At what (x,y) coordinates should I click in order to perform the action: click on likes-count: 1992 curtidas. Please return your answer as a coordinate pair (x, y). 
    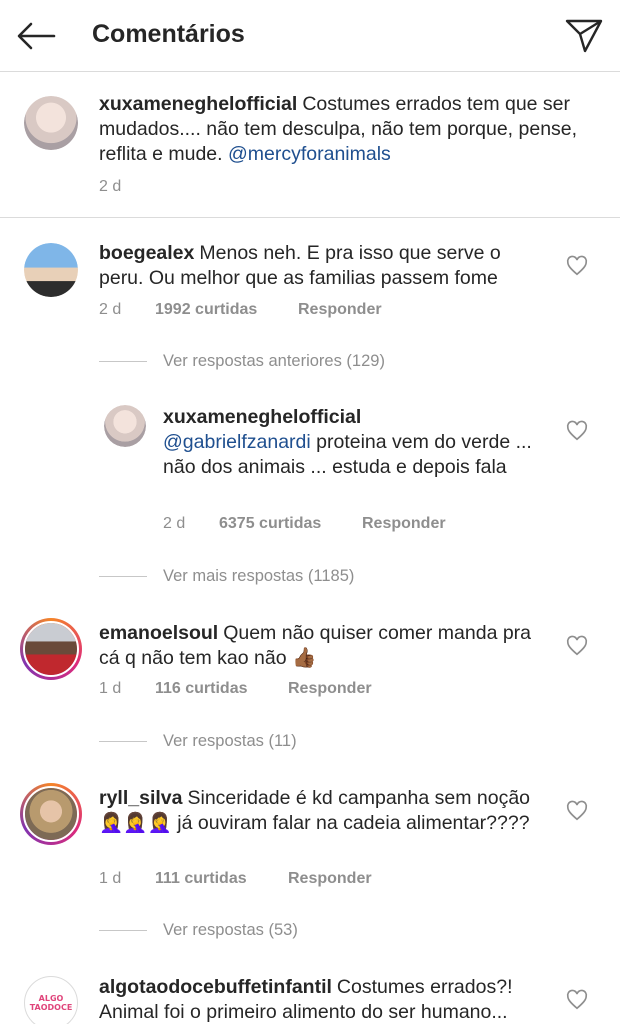
    Looking at the image, I should click on (226, 310).